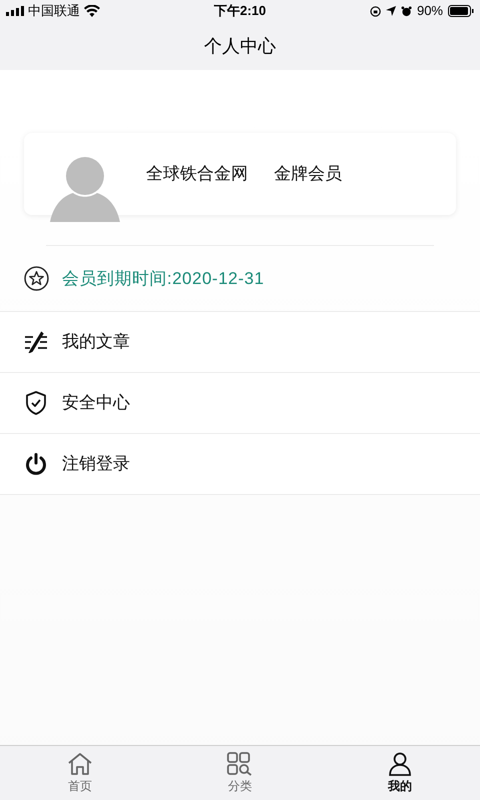 This screenshot has height=800, width=480. I want to click on signal-icon, so click(15, 11).